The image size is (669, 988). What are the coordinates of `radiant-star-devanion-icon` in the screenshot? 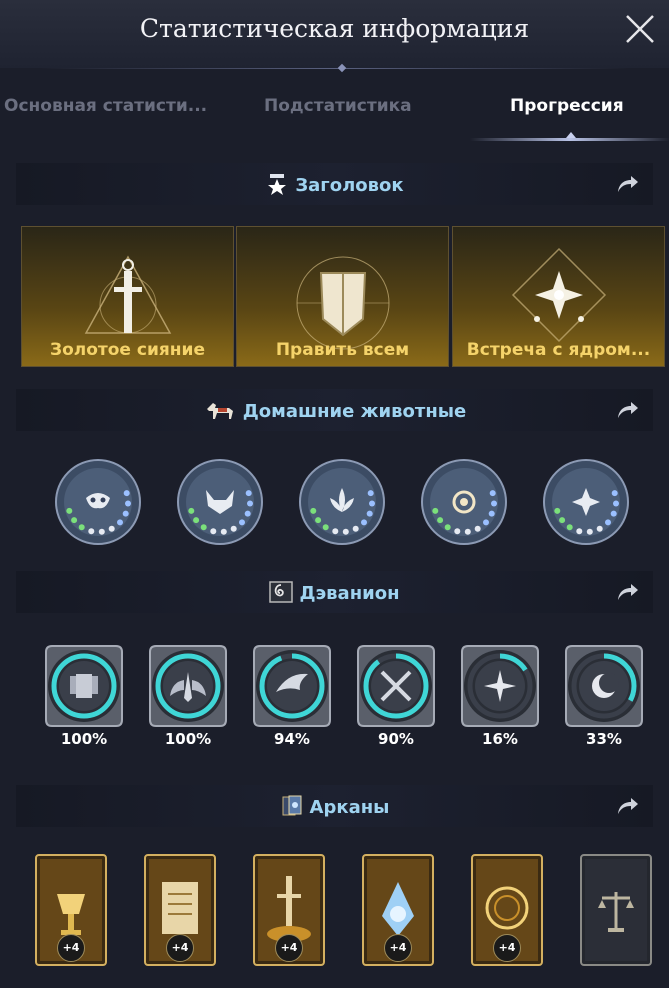 It's located at (500, 687).